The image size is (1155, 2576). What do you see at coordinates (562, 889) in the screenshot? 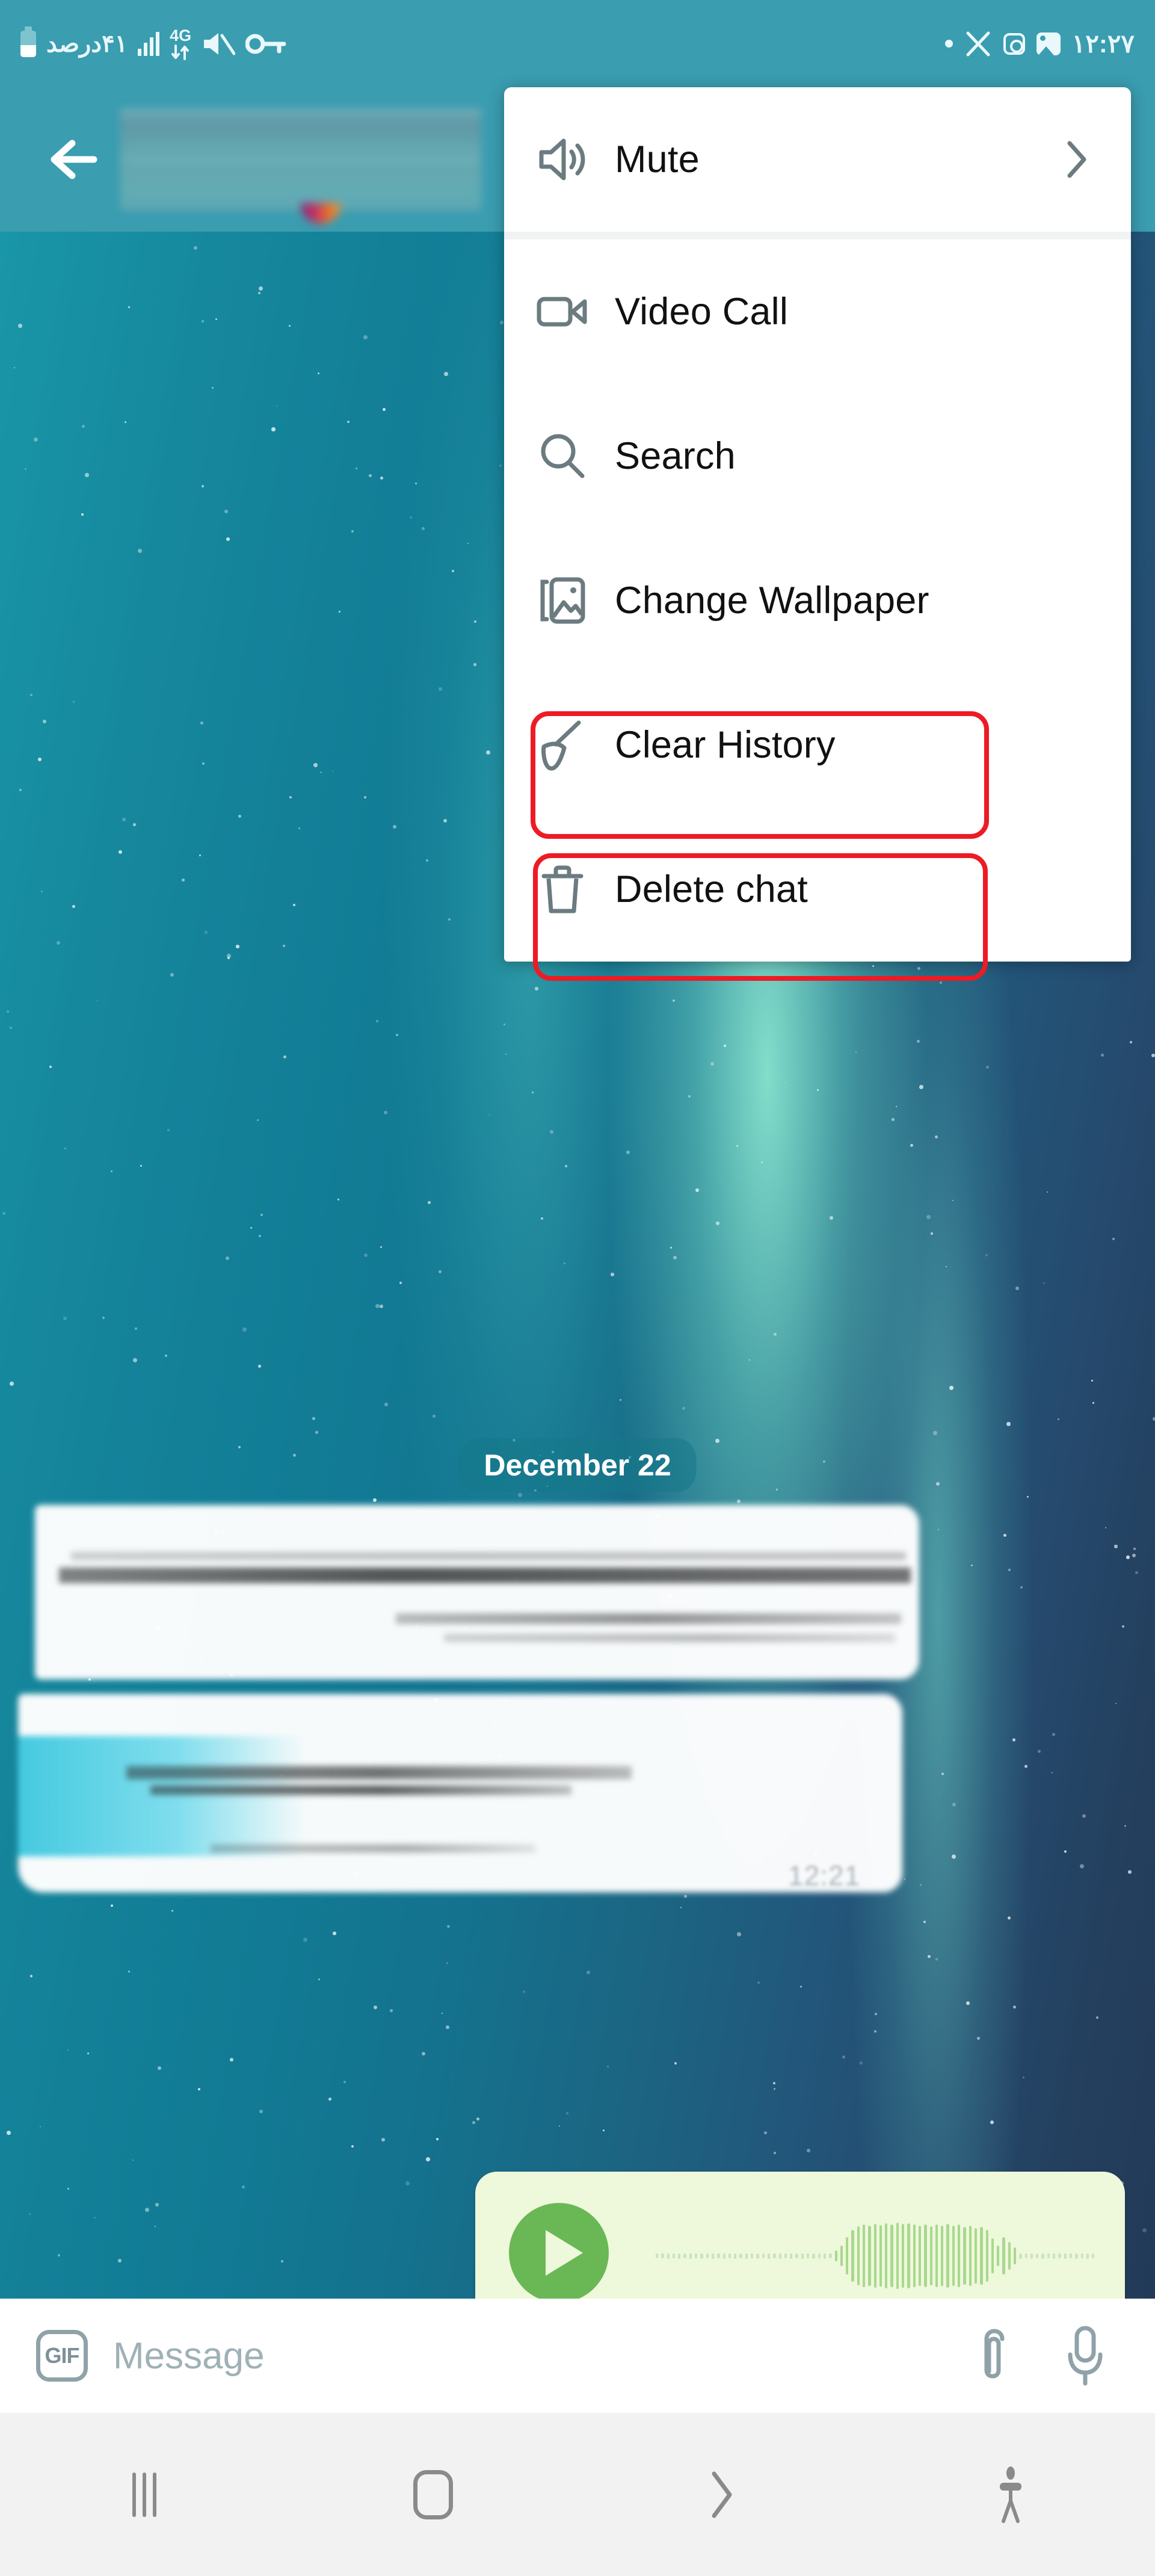
I see `trash-icon` at bounding box center [562, 889].